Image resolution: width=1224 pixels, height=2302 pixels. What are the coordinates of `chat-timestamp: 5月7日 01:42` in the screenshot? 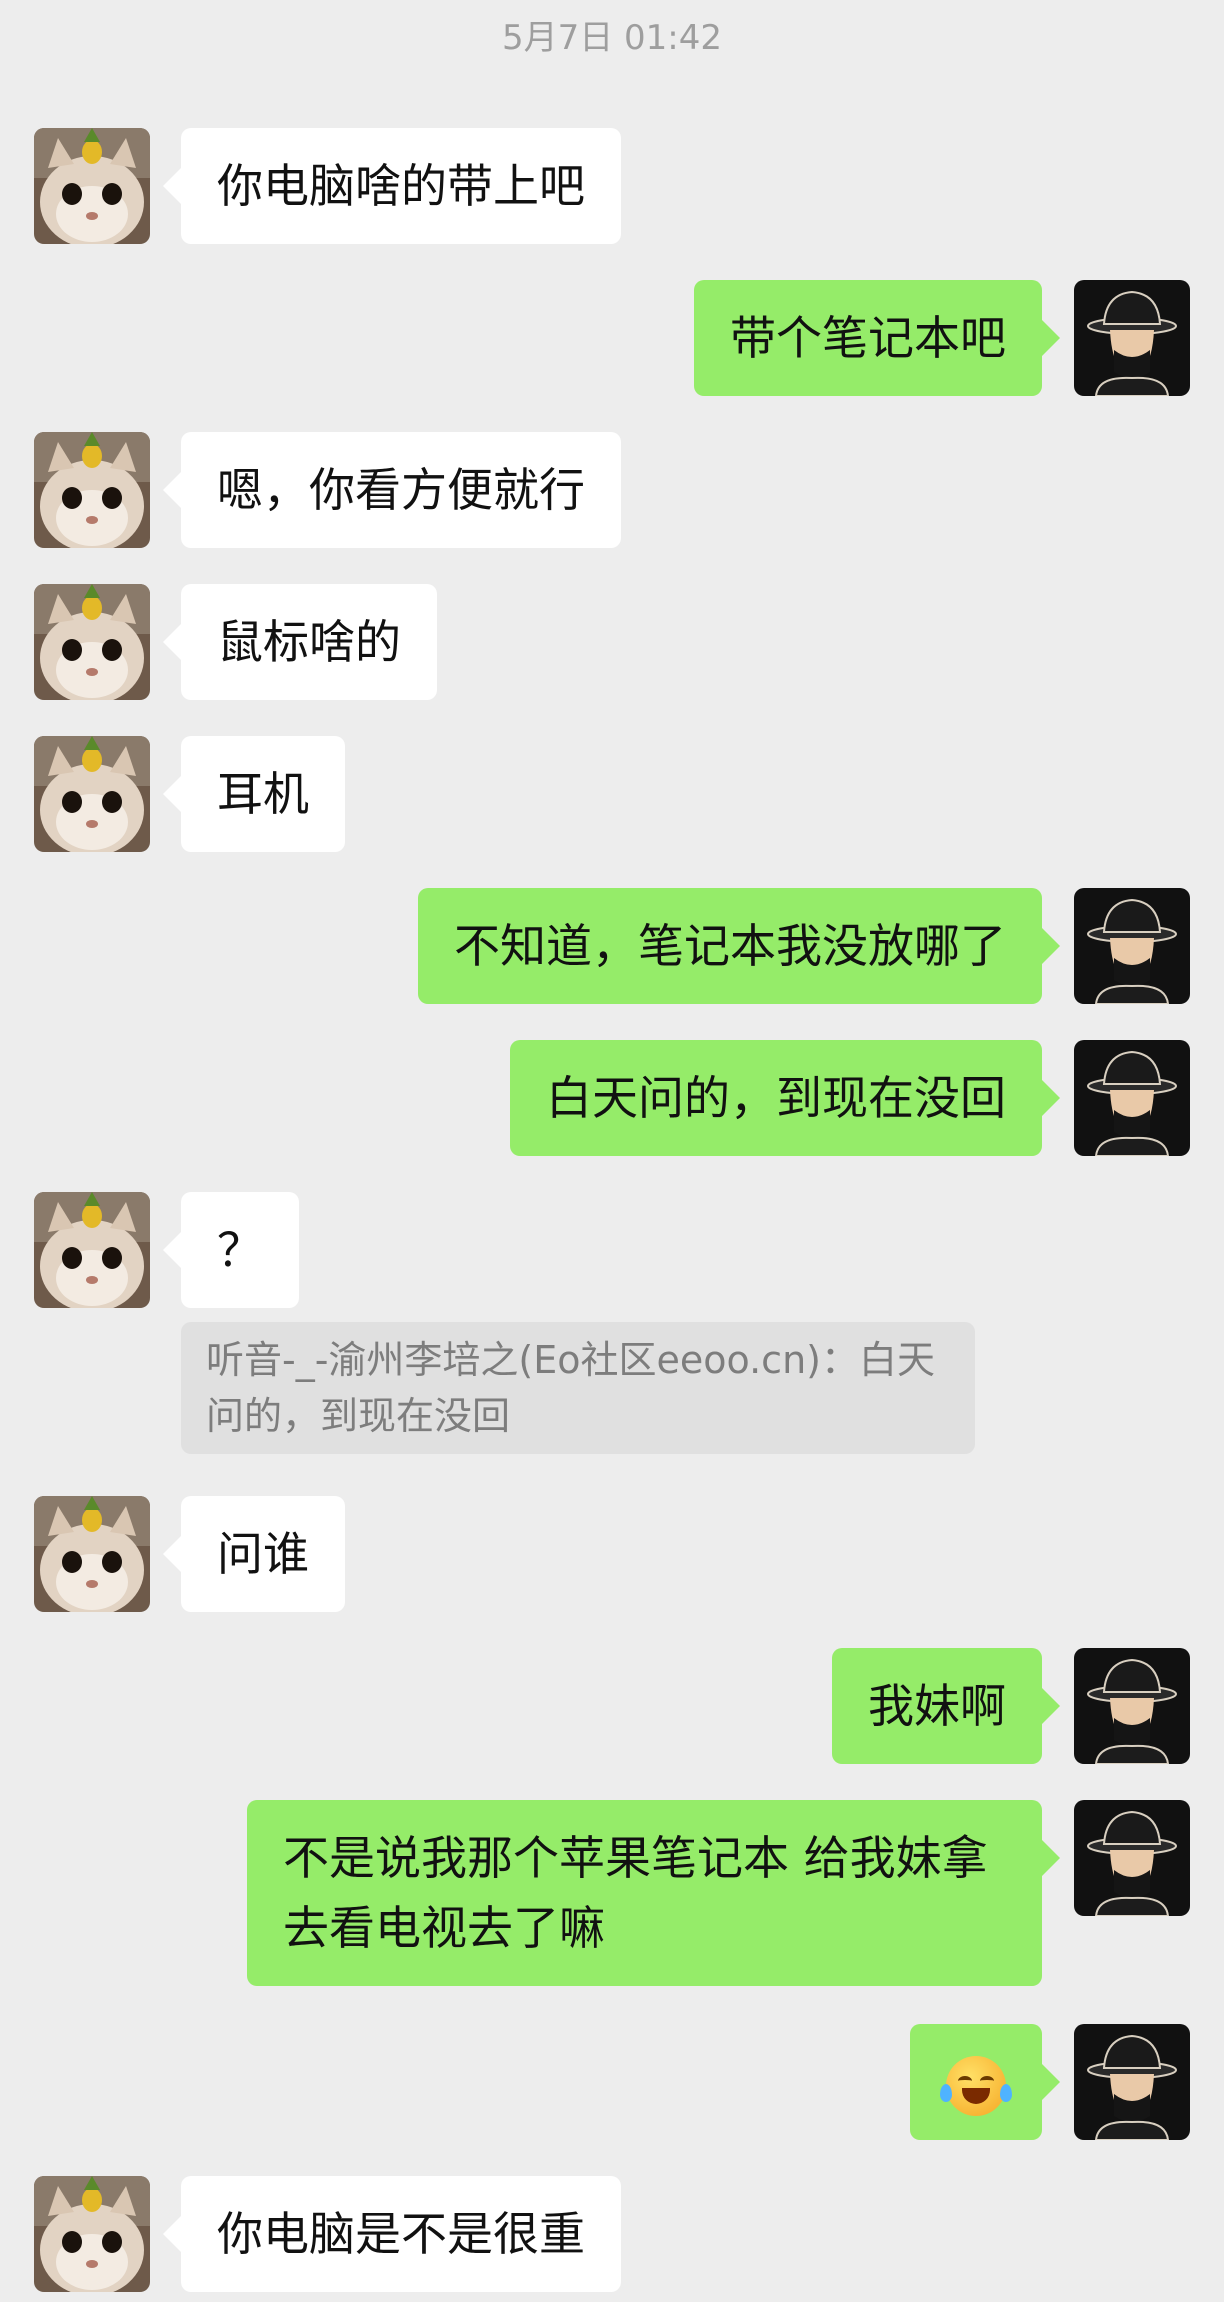 It's located at (612, 38).